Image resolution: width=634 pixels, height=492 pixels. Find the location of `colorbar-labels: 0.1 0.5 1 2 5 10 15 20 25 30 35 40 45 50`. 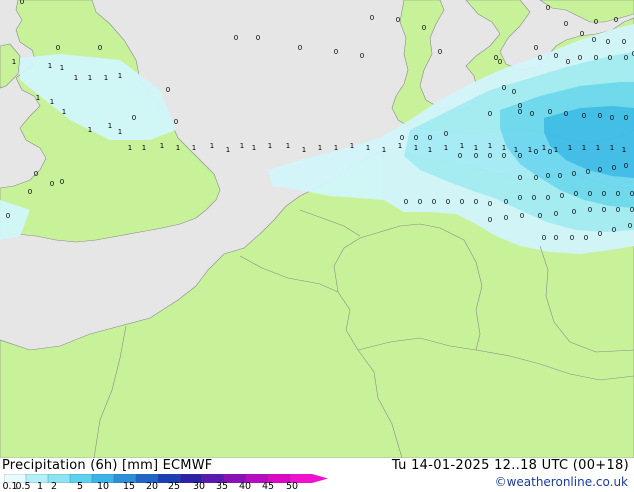

colorbar-labels: 0.1 0.5 1 2 5 10 15 20 25 30 35 40 45 50 is located at coordinates (170, 487).